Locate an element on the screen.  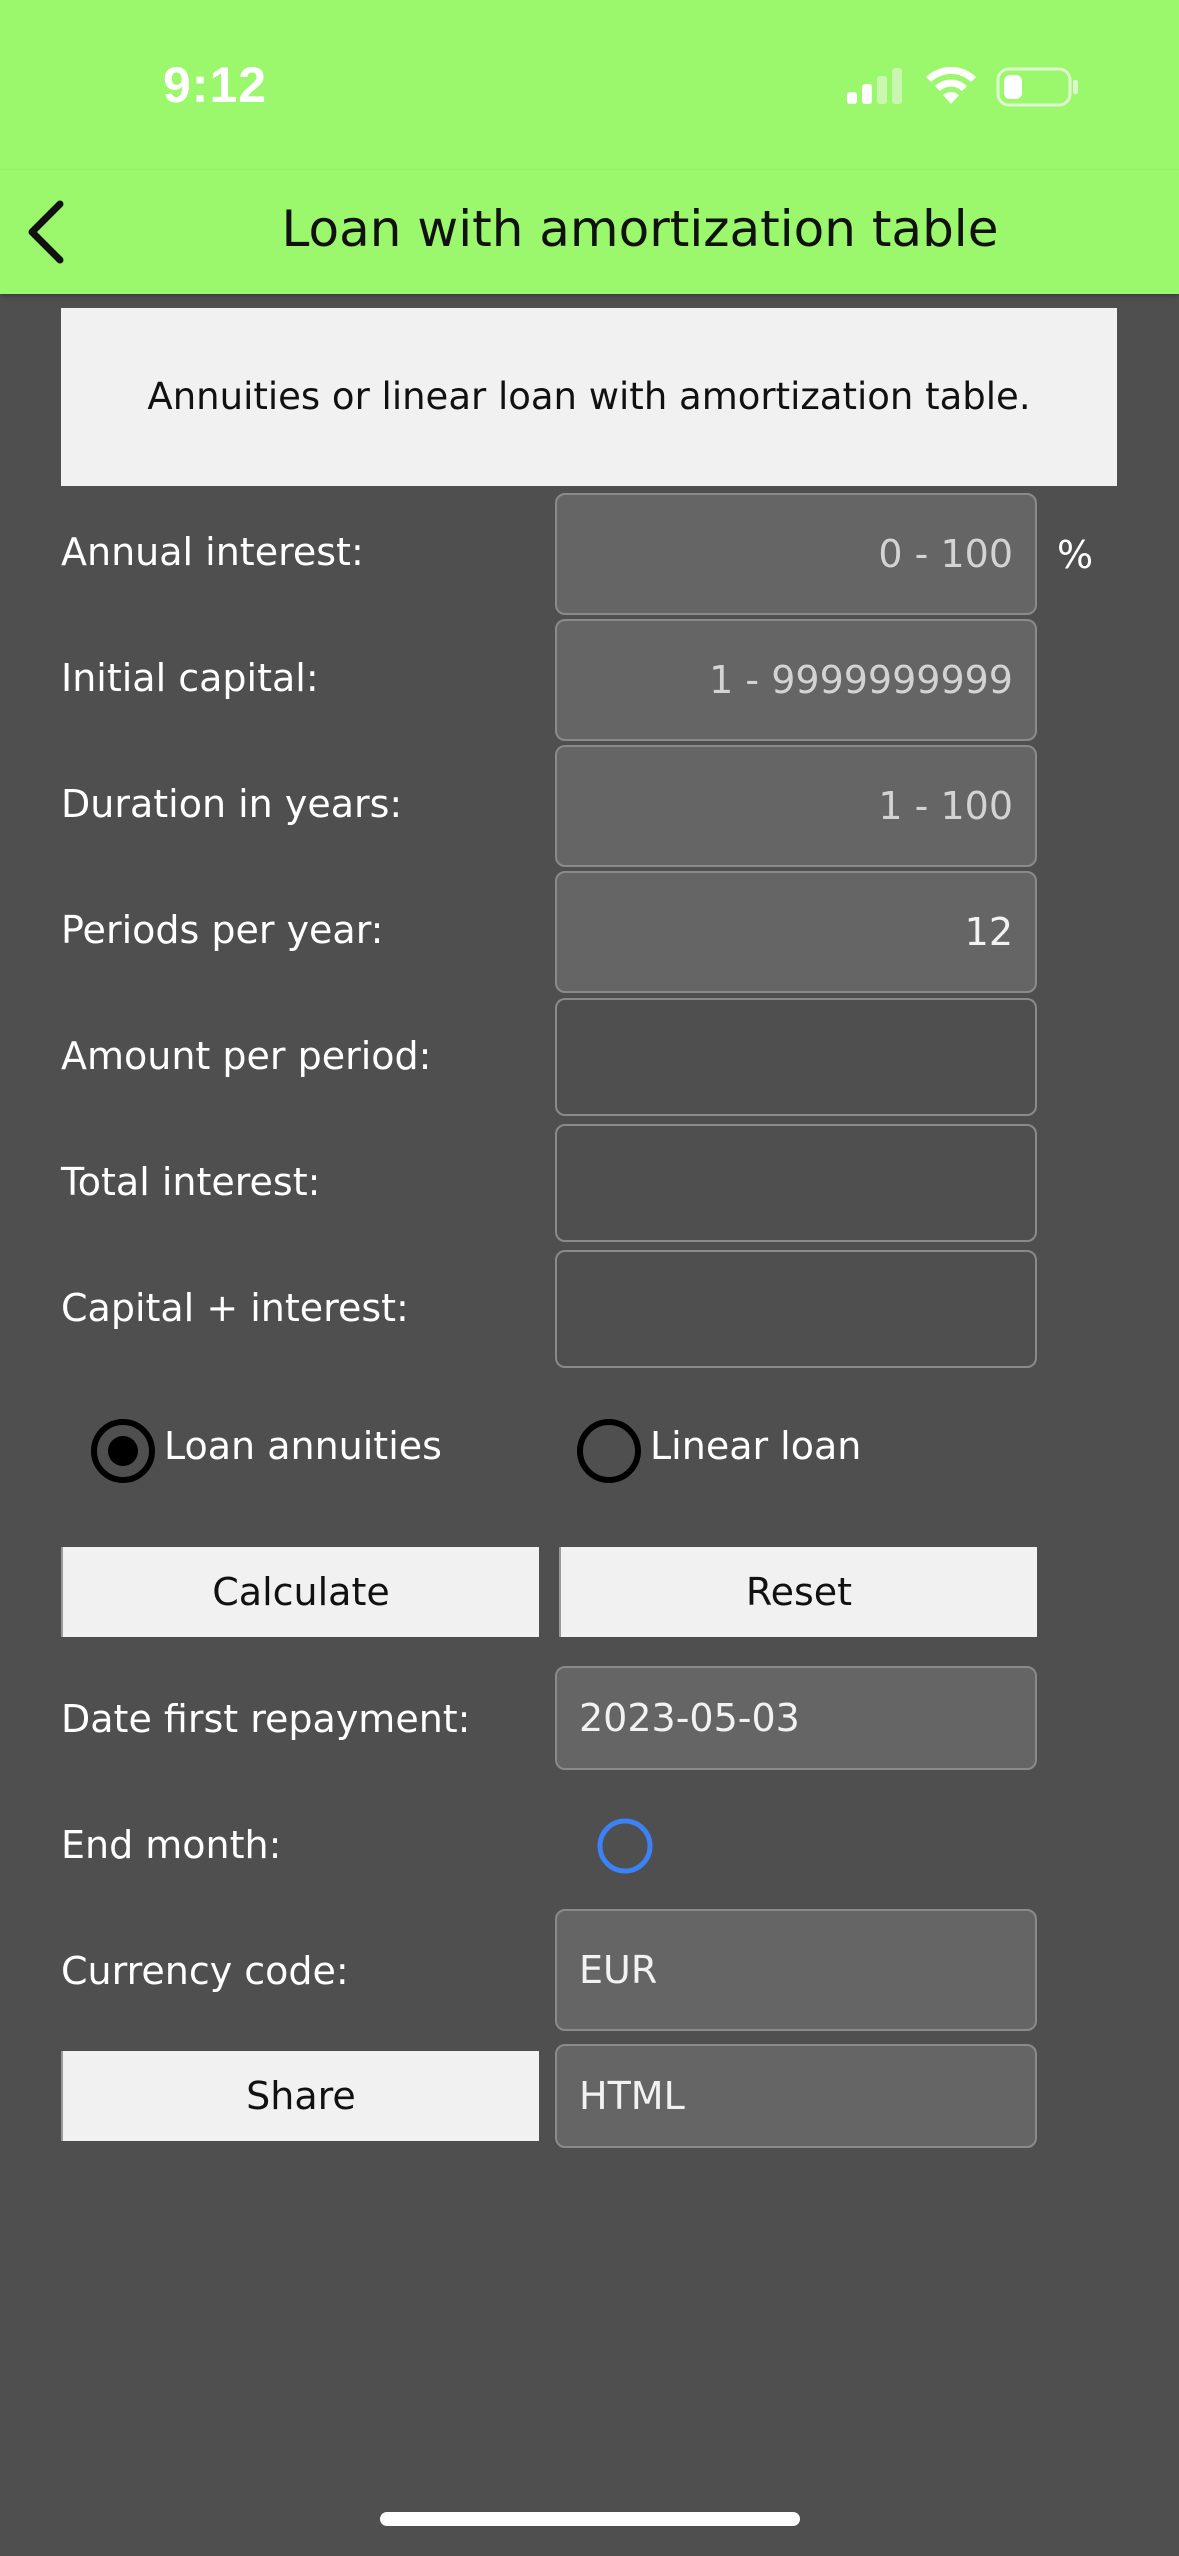
date-first-repayment-label: Date first repayment: is located at coordinates (266, 1719).